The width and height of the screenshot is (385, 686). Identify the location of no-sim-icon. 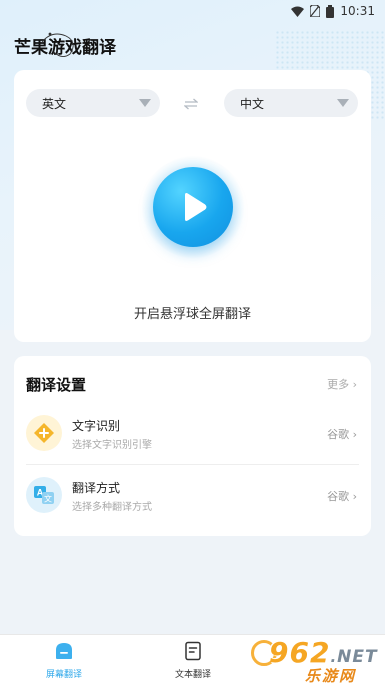
(315, 11).